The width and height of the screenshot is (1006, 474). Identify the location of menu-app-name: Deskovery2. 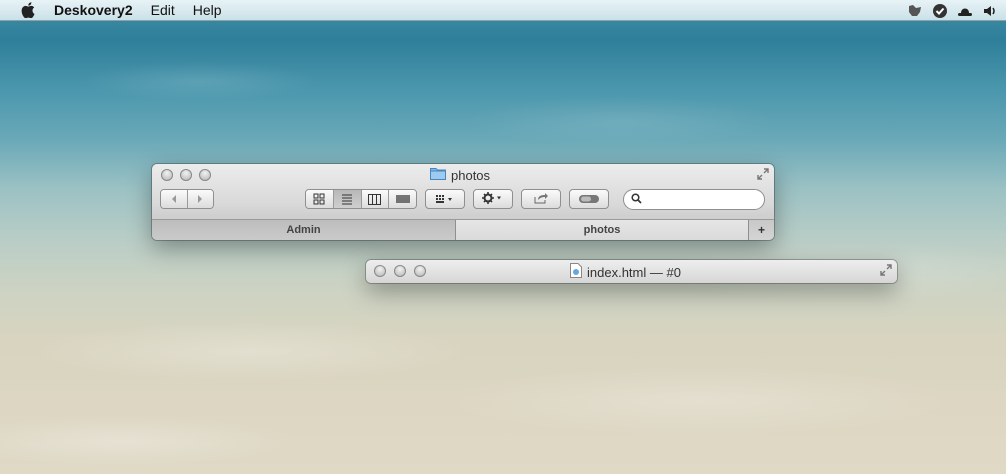
(93, 10).